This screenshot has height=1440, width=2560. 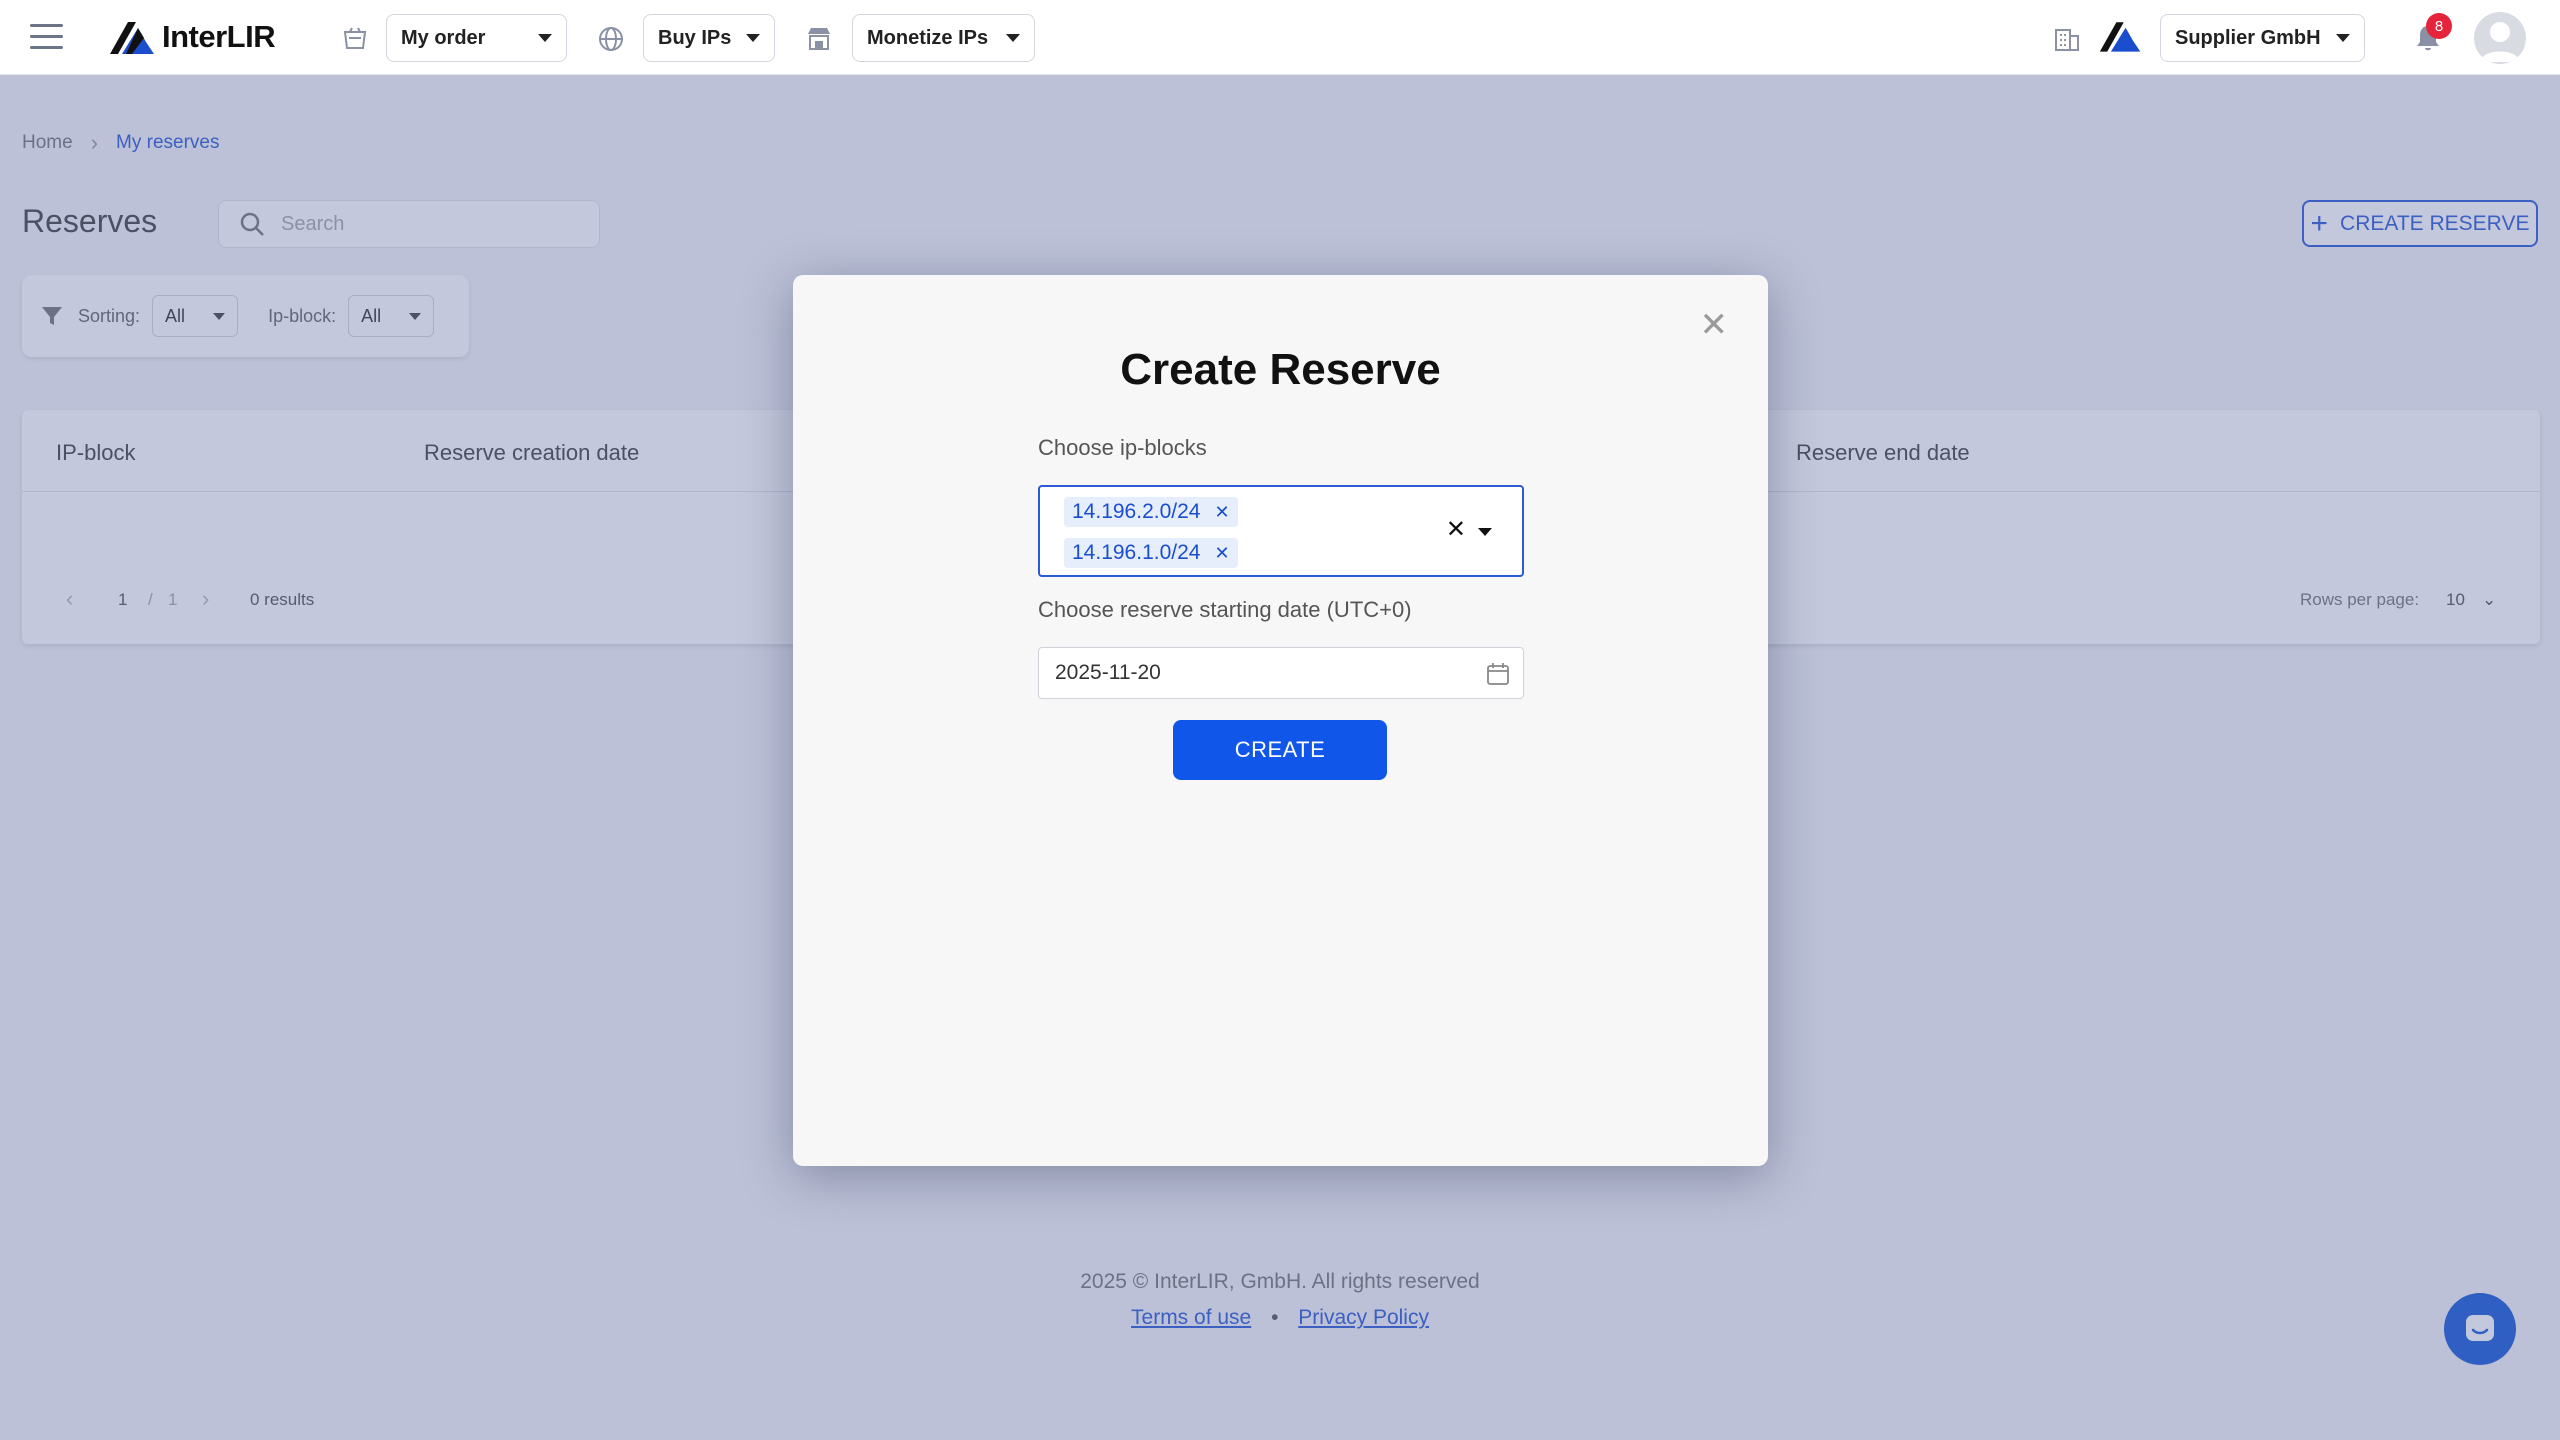 I want to click on company-dropdown: Supplier GmbH, so click(x=2262, y=38).